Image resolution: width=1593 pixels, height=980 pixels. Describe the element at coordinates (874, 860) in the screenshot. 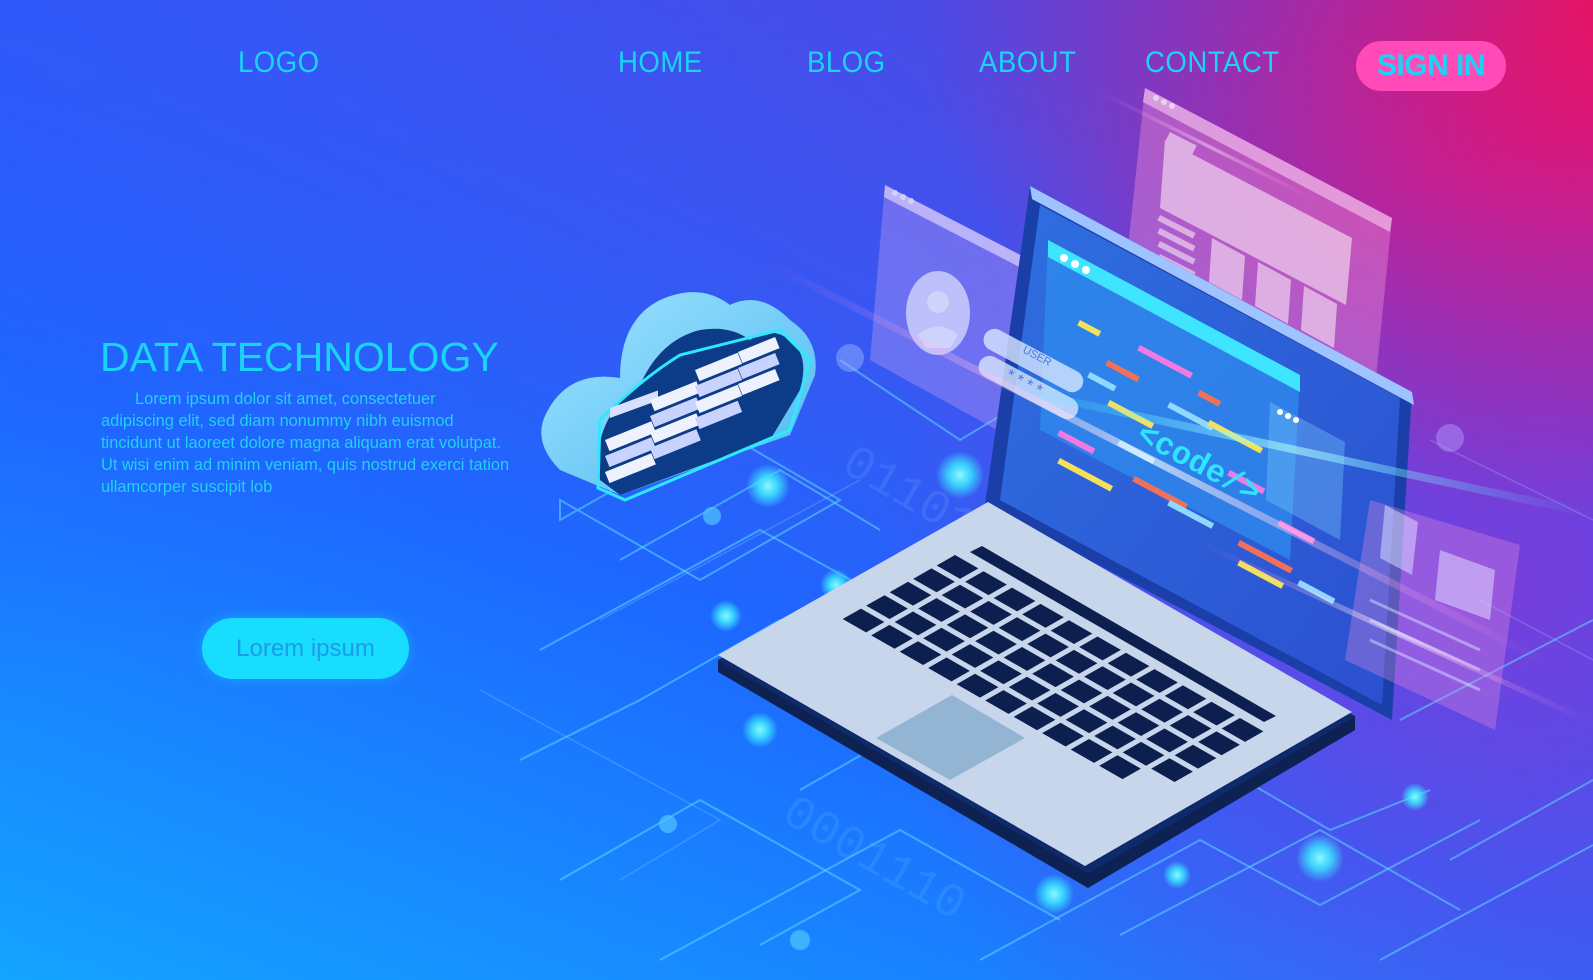

I see `svg-text: 0001110` at that location.